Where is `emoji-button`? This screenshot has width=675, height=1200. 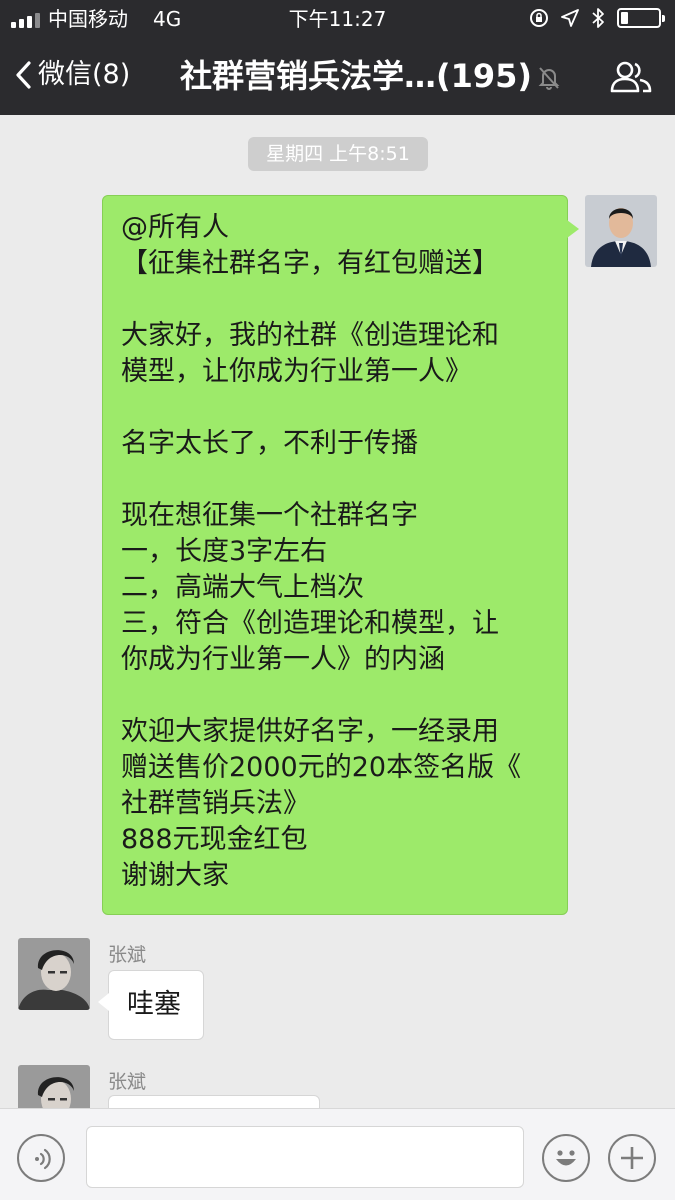
emoji-button is located at coordinates (566, 1158).